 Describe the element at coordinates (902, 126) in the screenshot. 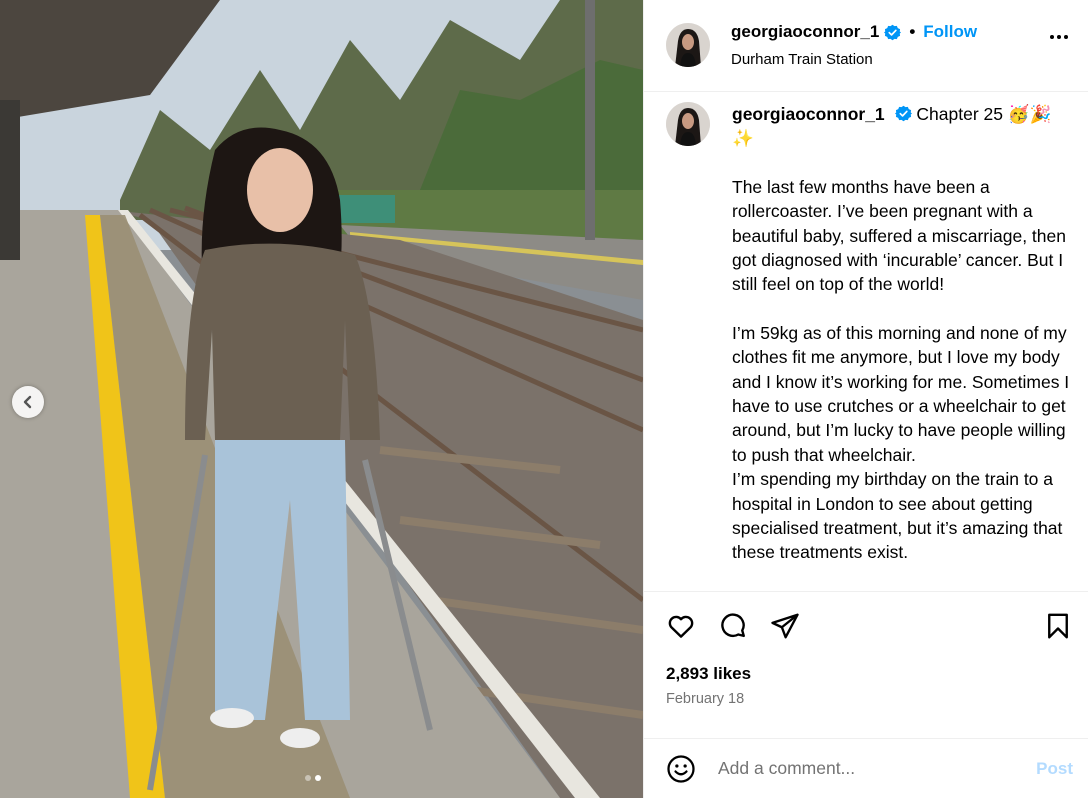

I see `caption-first-line: georgiaoconnor_1 Chapter 25 🥳🎉✨` at that location.